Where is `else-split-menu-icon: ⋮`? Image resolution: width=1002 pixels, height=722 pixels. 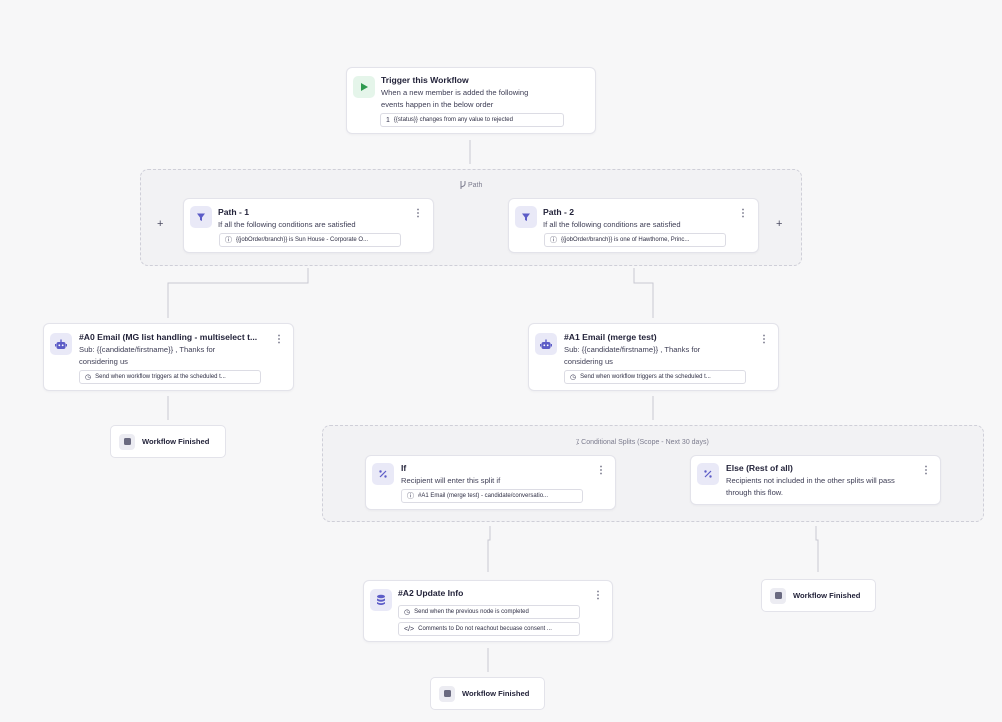 else-split-menu-icon: ⋮ is located at coordinates (926, 471).